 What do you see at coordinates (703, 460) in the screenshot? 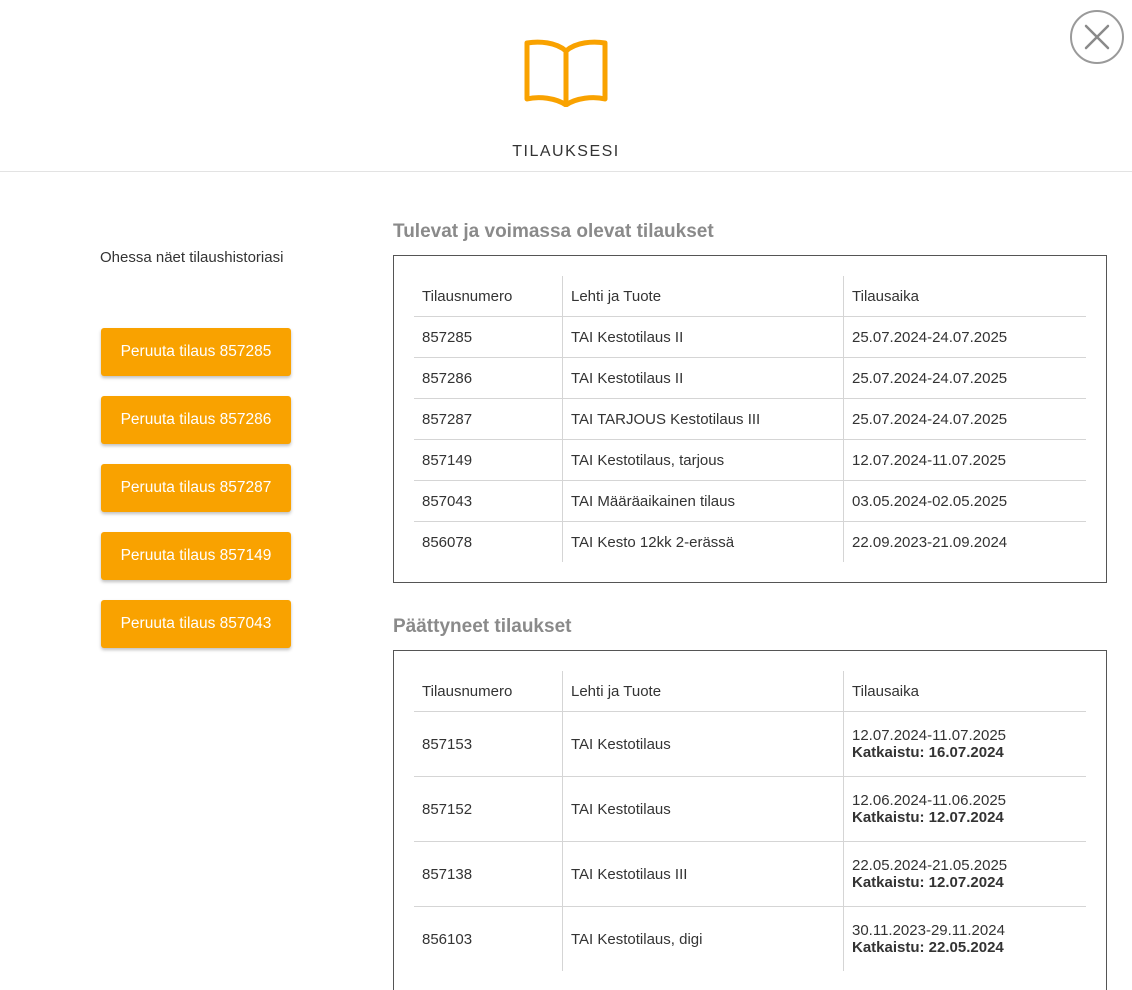
I see `product-name: TAI Kestotilaus, tarjous` at bounding box center [703, 460].